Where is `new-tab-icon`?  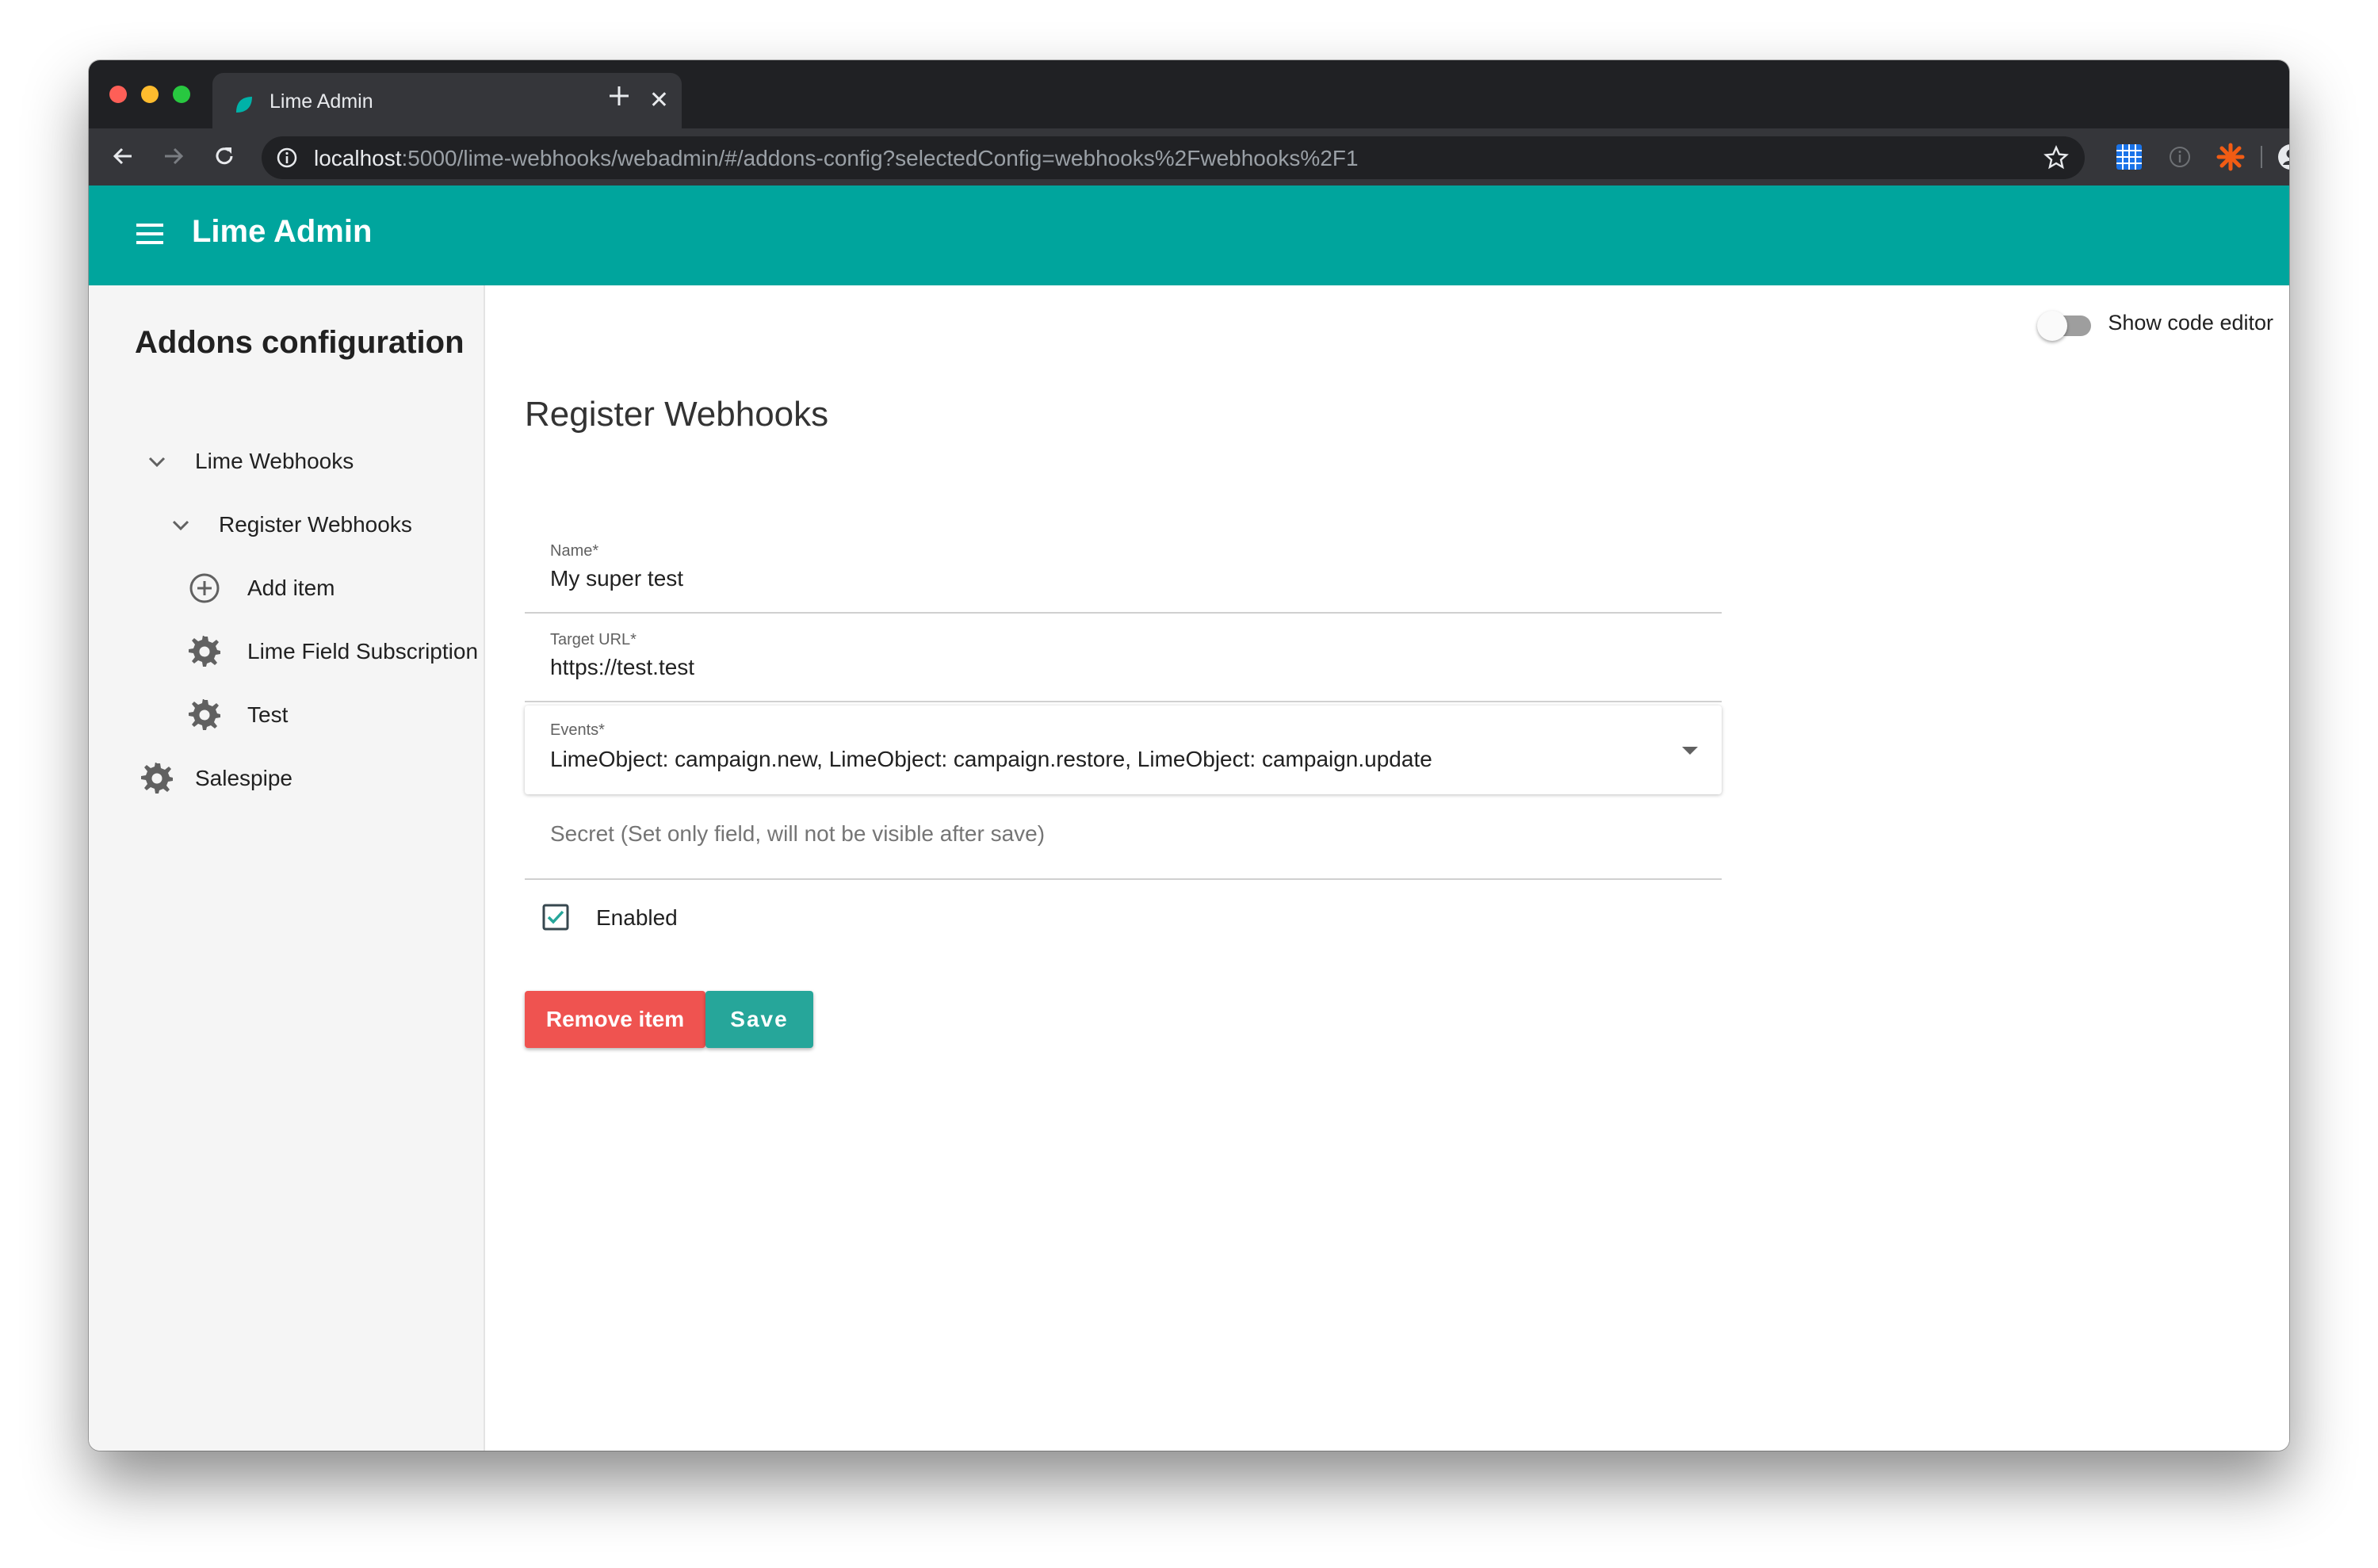 new-tab-icon is located at coordinates (619, 96).